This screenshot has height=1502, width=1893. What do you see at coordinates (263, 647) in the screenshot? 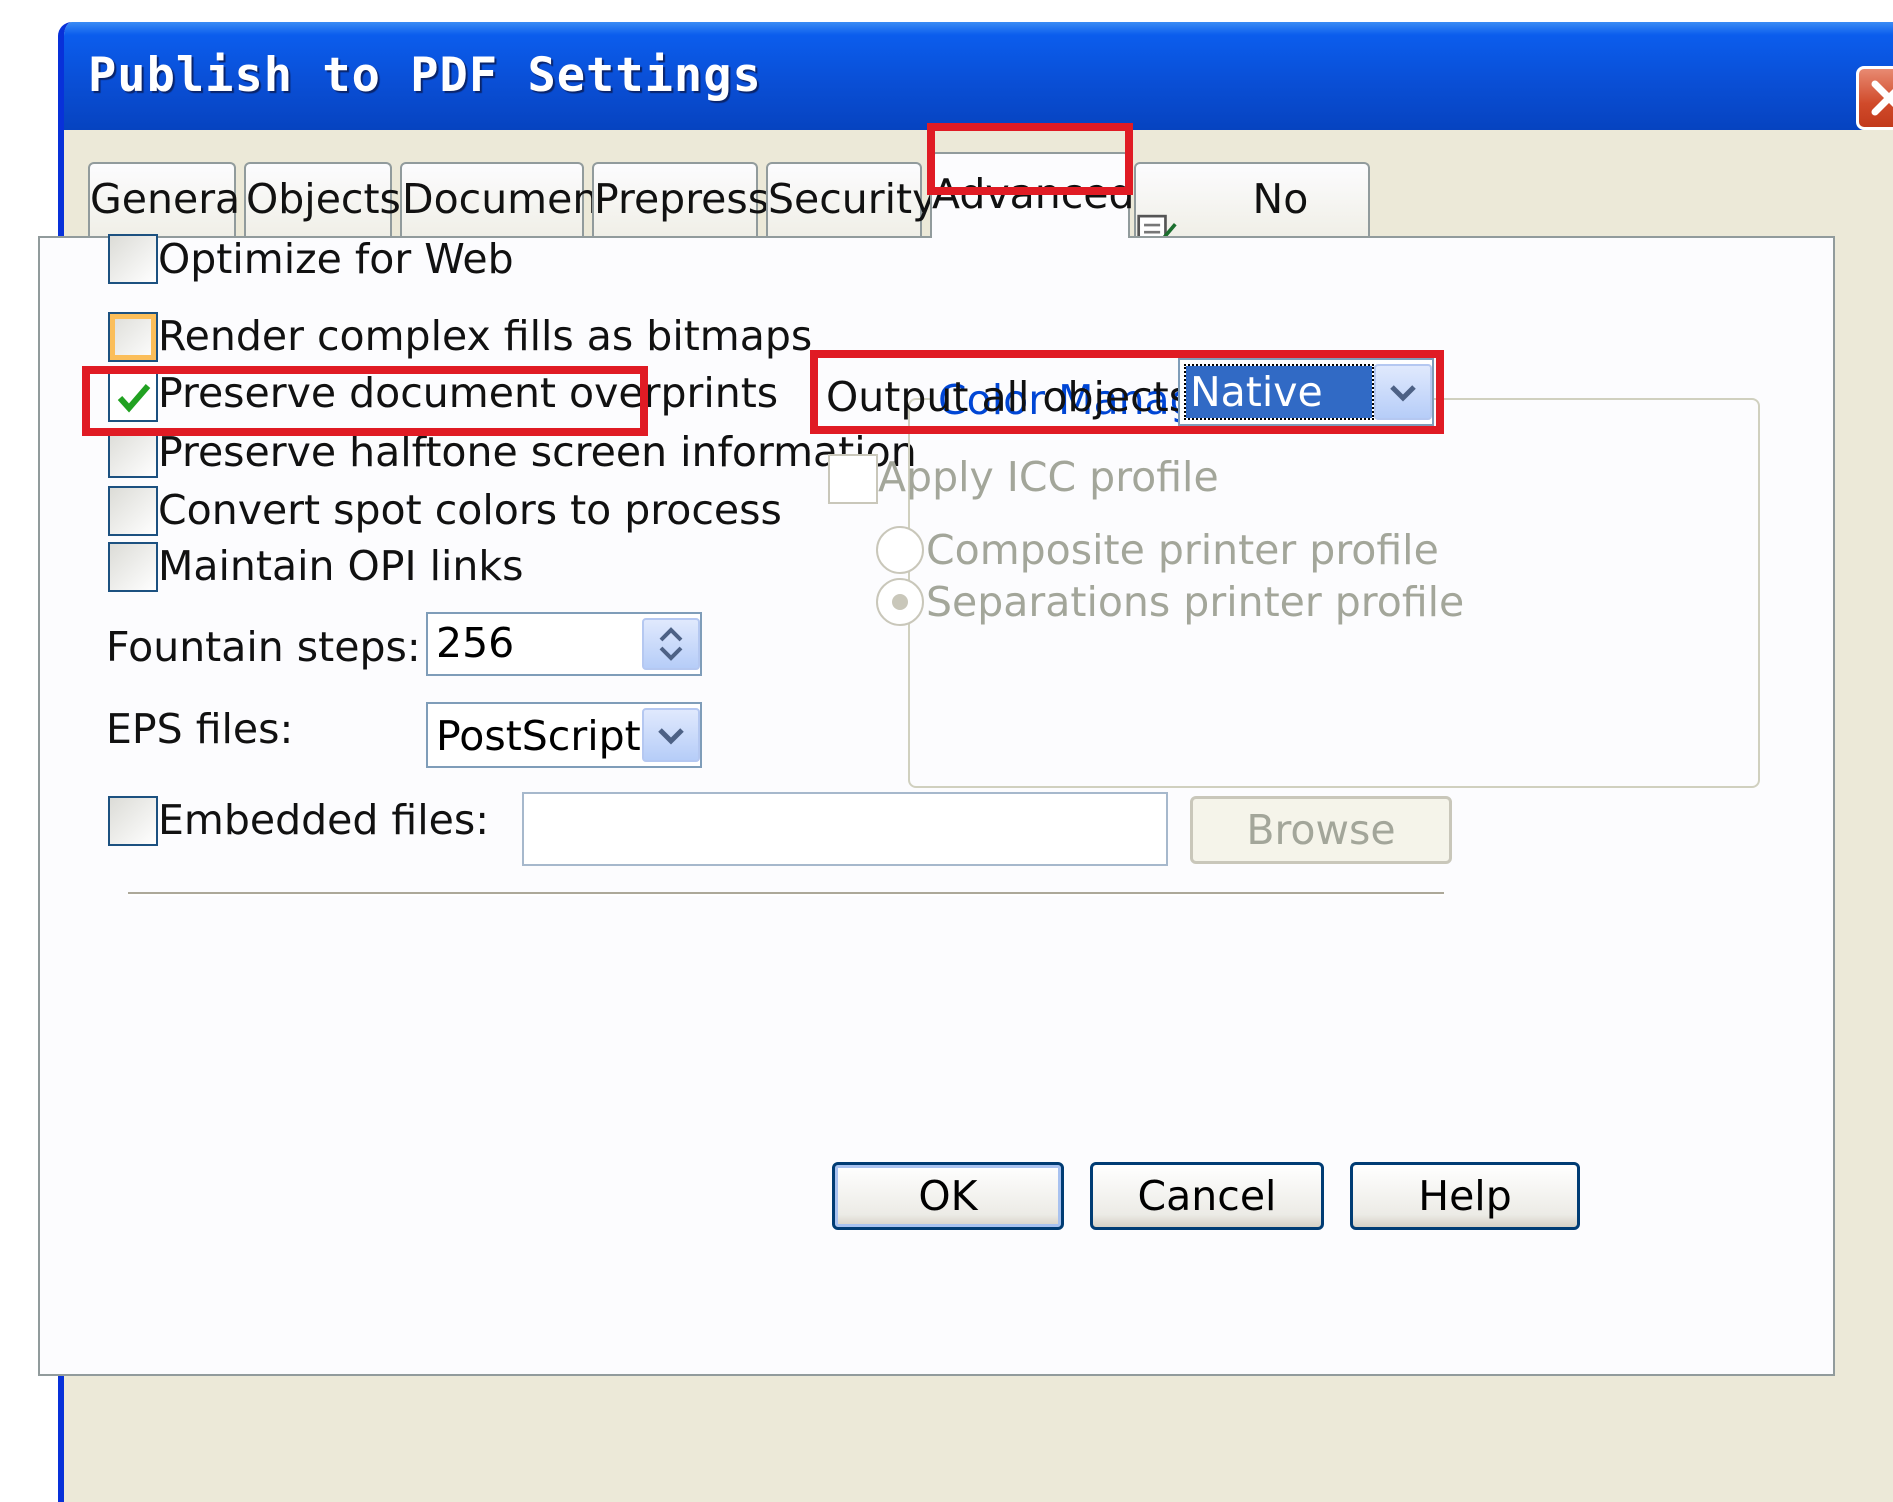
I see `fountain-steps-label: Fountain steps:` at bounding box center [263, 647].